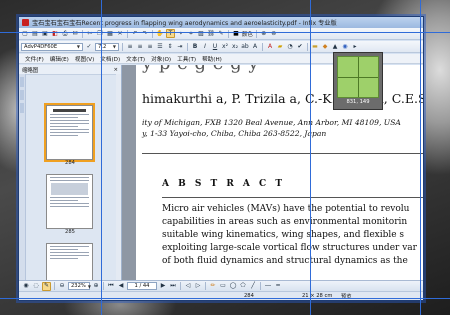 The height and width of the screenshot is (315, 450). What do you see at coordinates (212, 59) in the screenshot?
I see `menu-help: 帮助(H)` at bounding box center [212, 59].